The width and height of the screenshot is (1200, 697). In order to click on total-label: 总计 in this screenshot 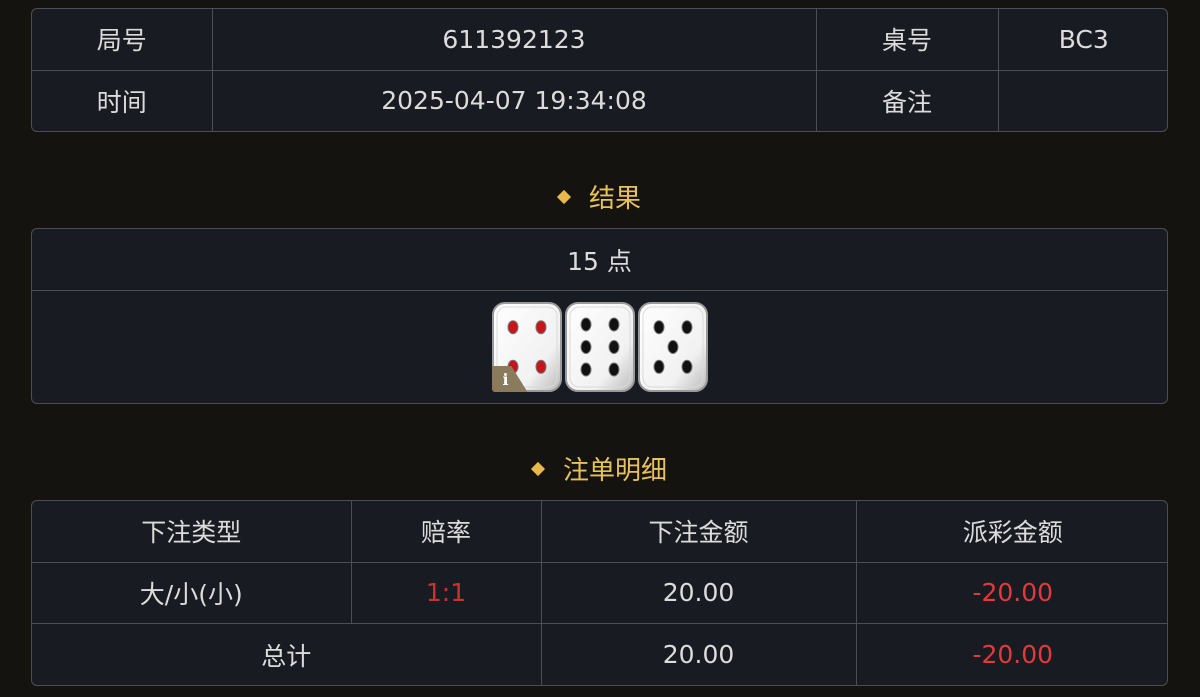, I will do `click(287, 654)`.